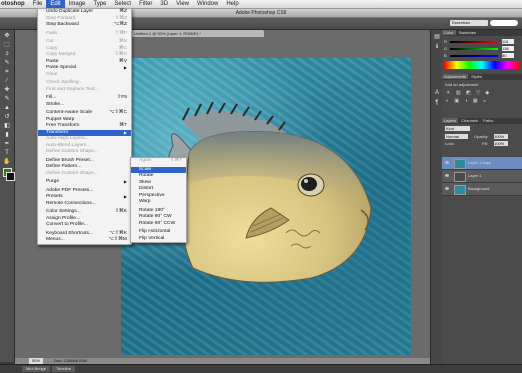  Describe the element at coordinates (449, 32) in the screenshot. I see `tab-color: Color` at that location.